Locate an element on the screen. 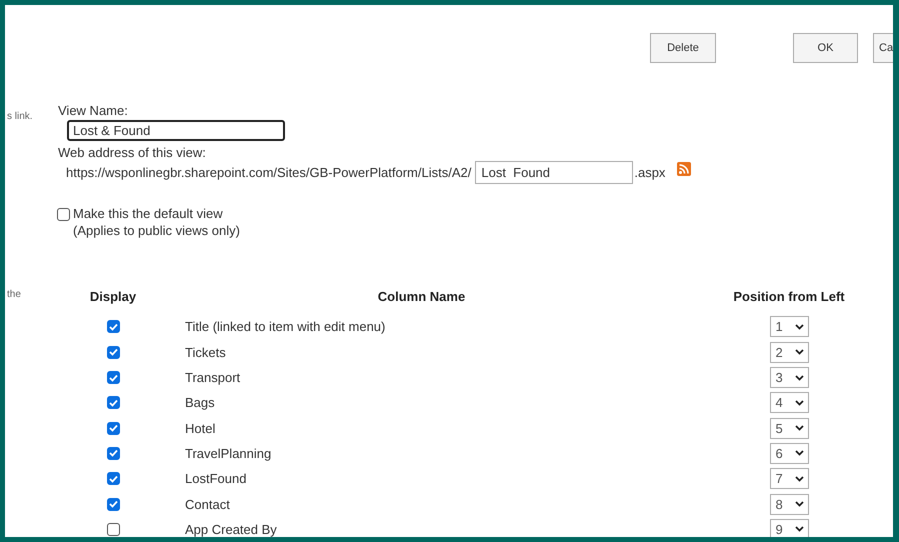  side-note: s link. is located at coordinates (20, 116).